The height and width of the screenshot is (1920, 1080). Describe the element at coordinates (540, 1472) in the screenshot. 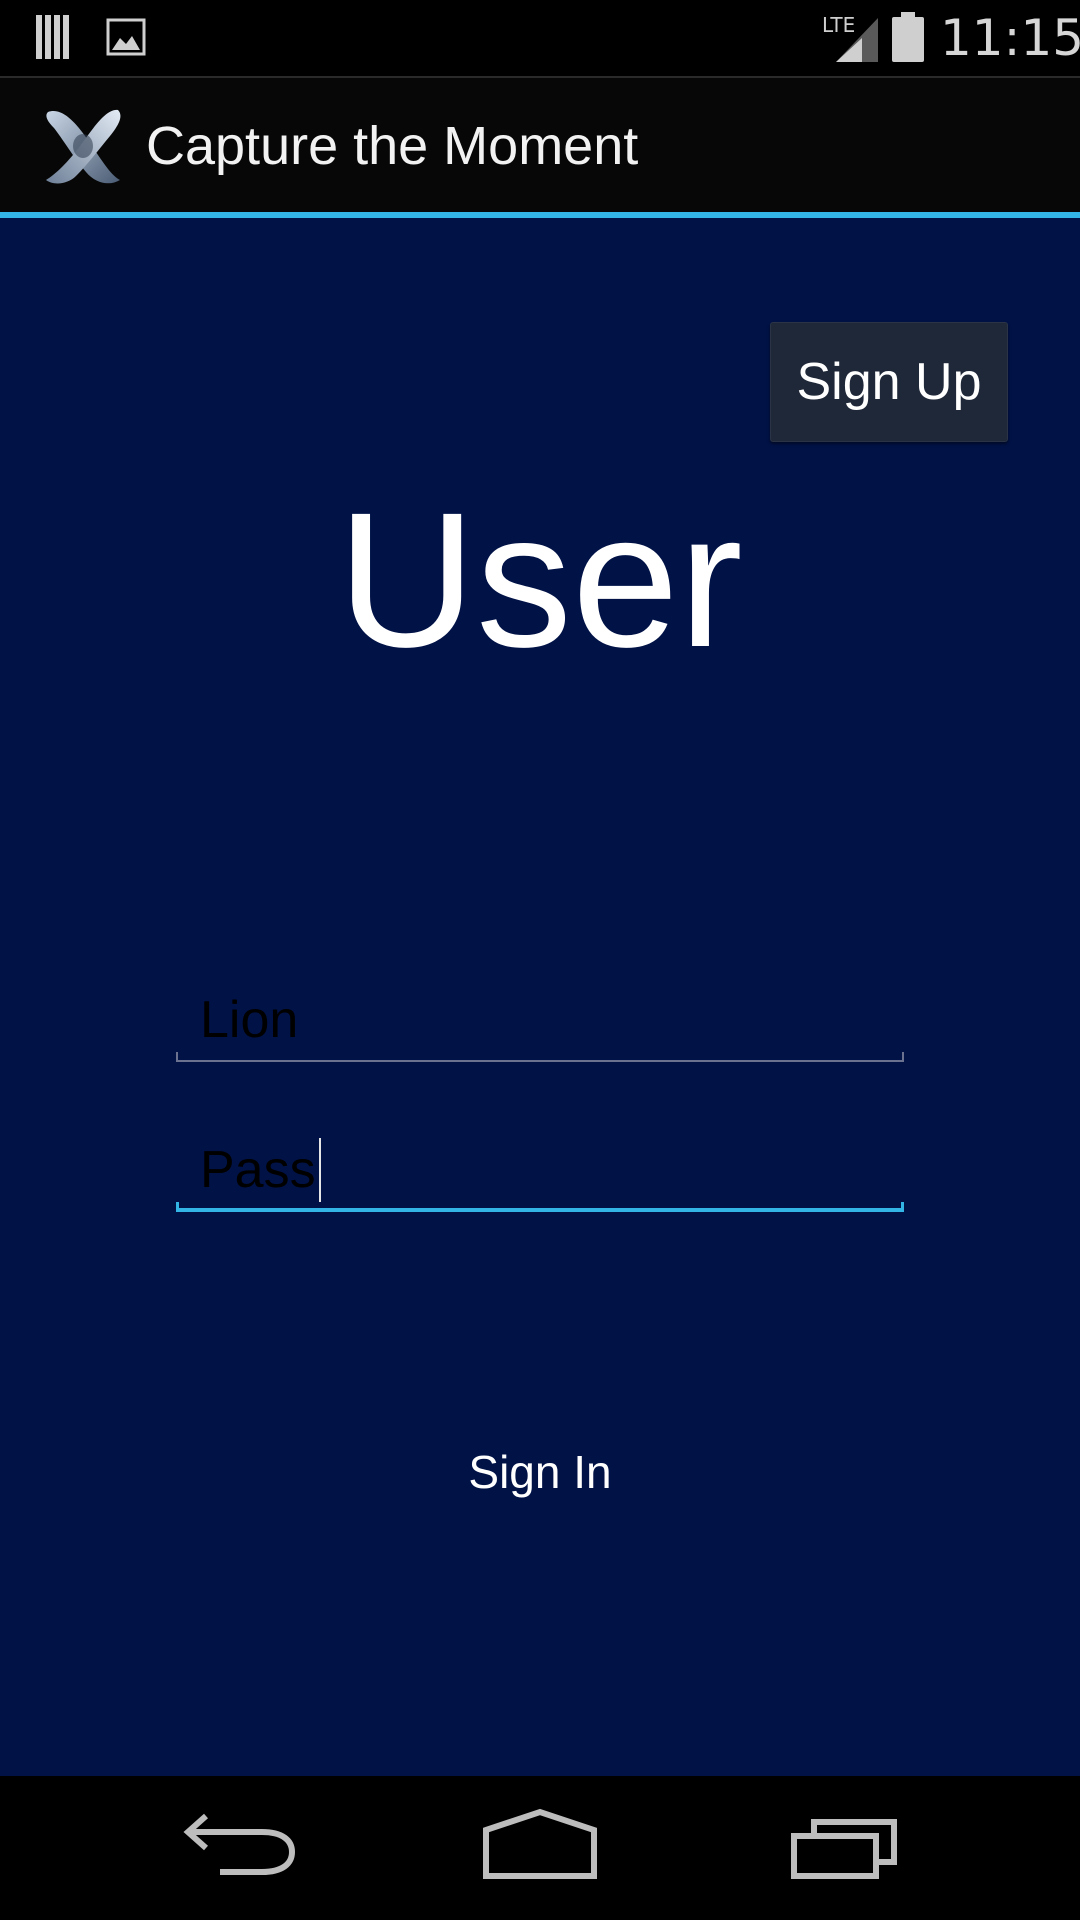

I see `sign-in-button: Sign In` at that location.